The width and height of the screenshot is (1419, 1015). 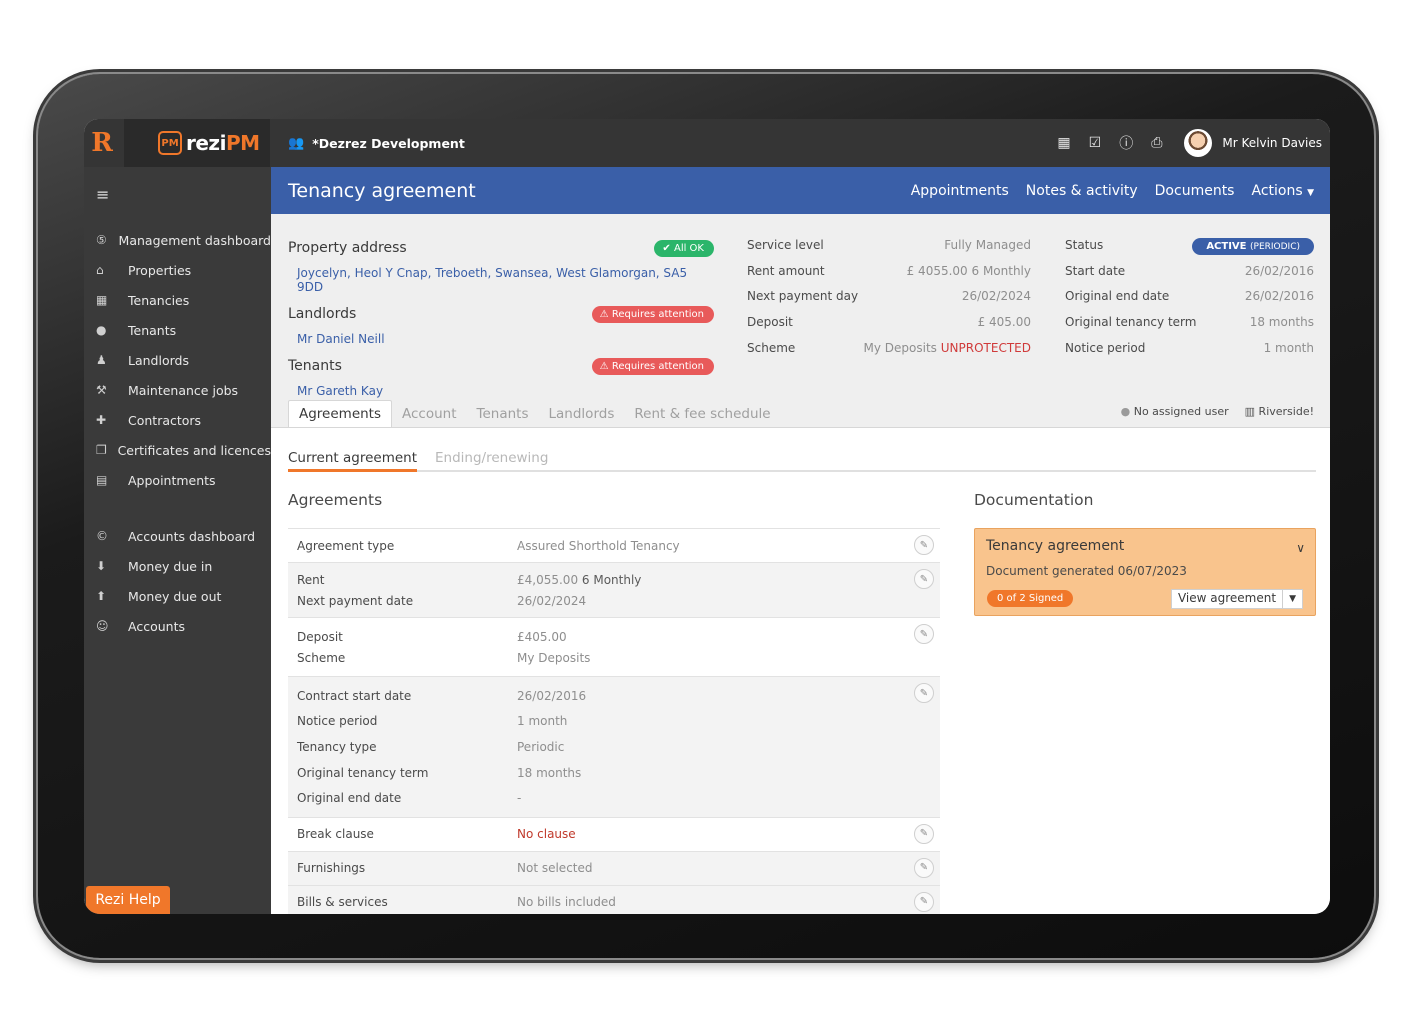 I want to click on tab-documents: Documents, so click(x=1195, y=191).